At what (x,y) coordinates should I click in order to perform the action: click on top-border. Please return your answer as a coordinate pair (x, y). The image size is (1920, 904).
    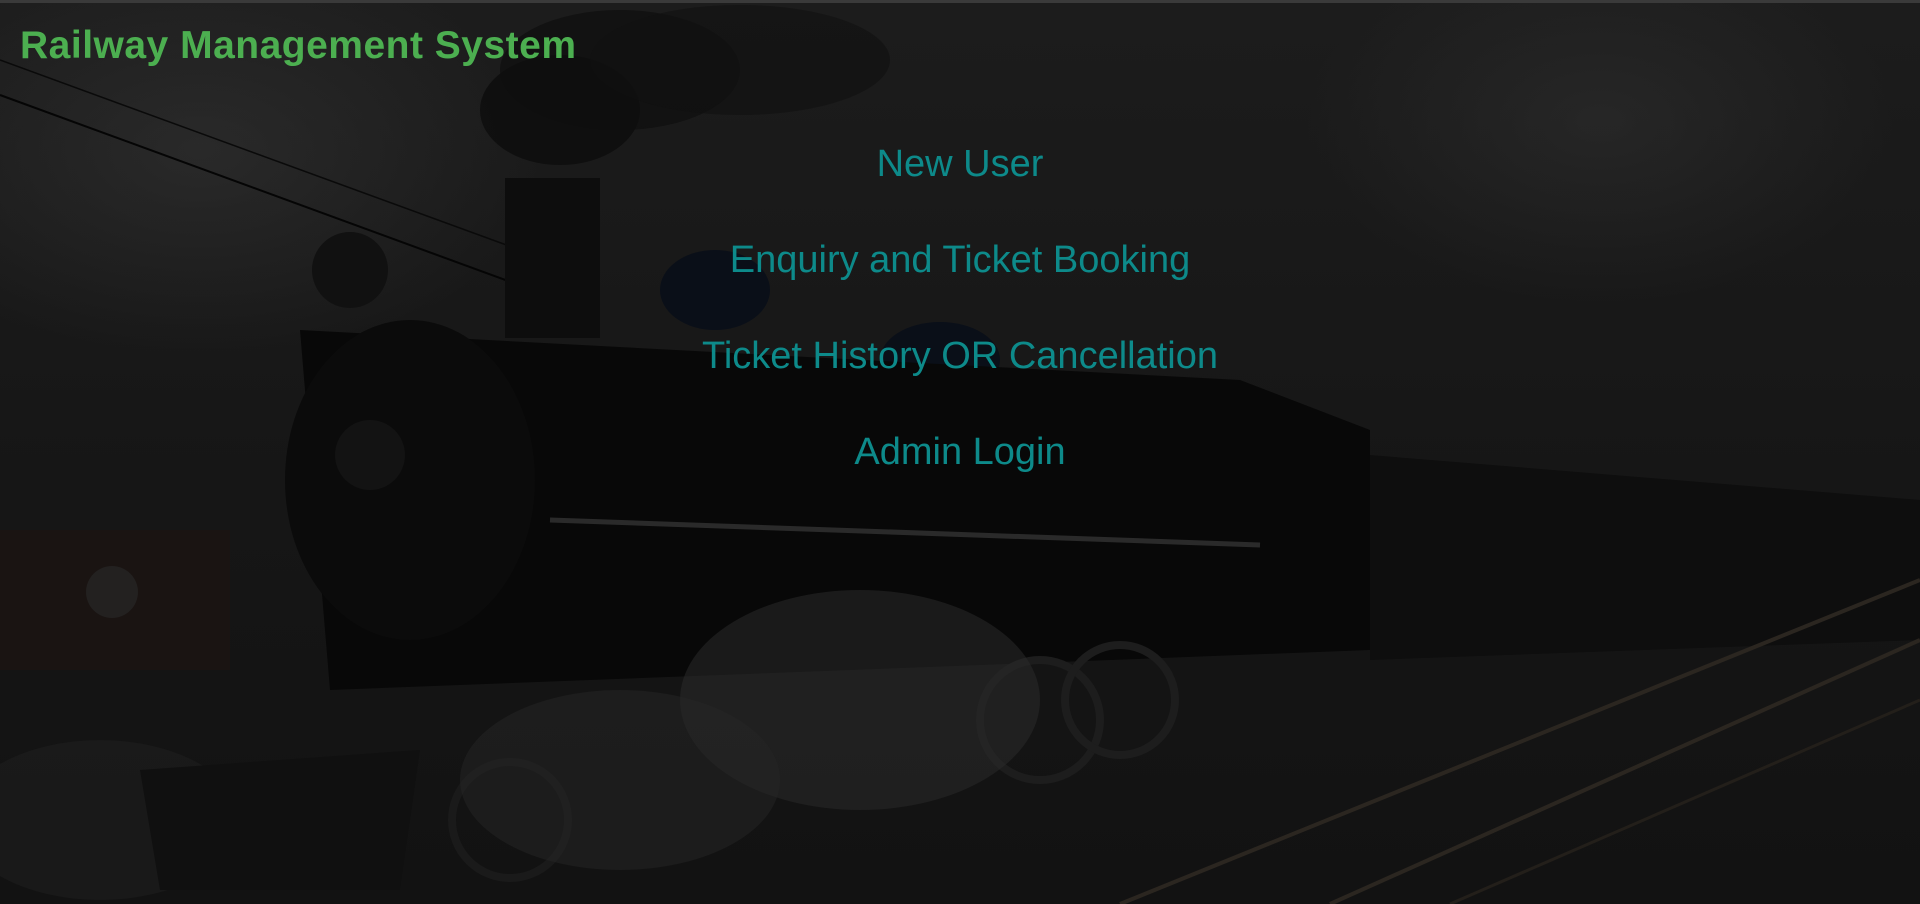
    Looking at the image, I should click on (960, 1).